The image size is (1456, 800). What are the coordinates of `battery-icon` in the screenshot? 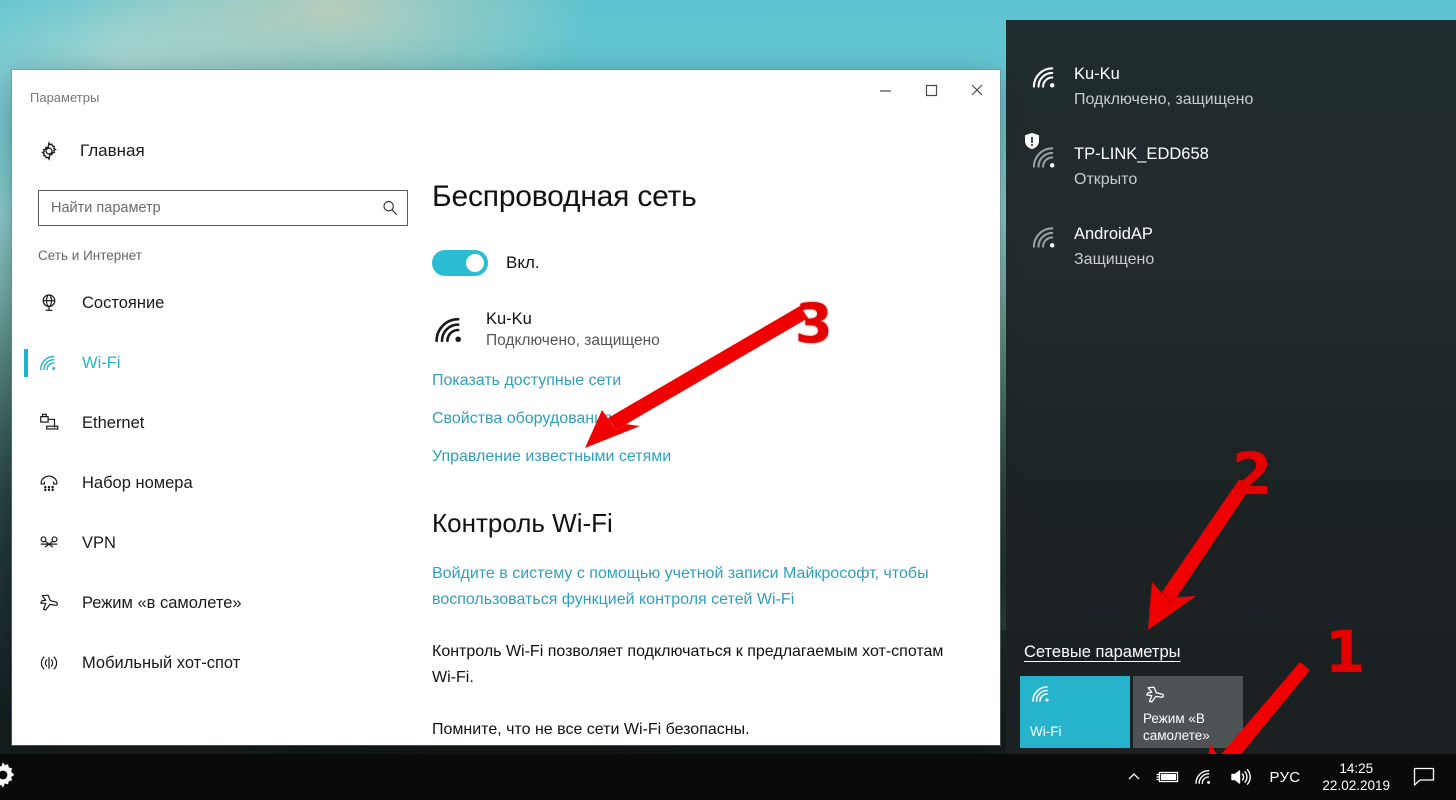 It's located at (1168, 777).